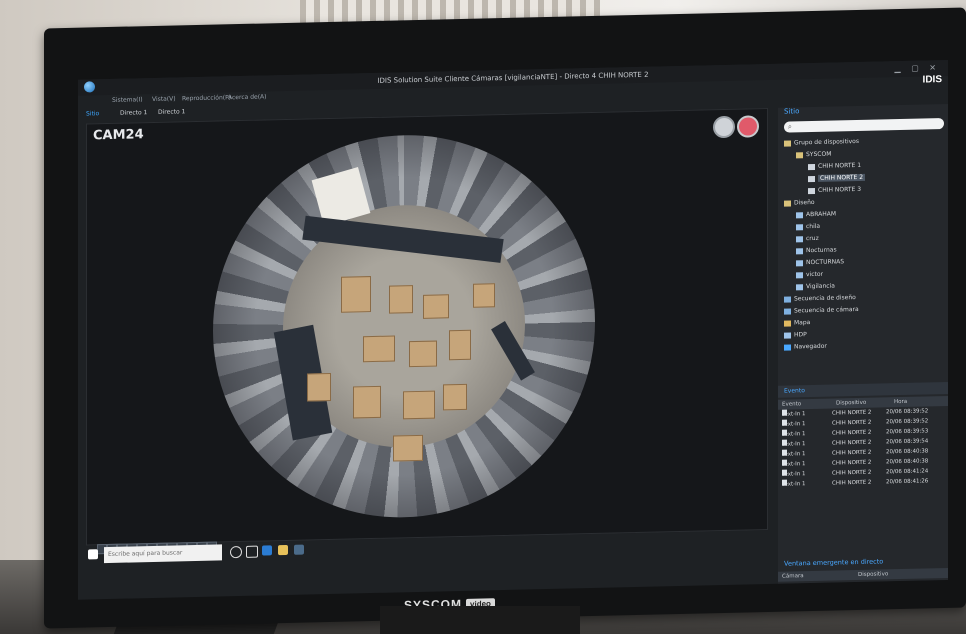 The image size is (966, 634). Describe the element at coordinates (127, 100) in the screenshot. I see `menu-sistema: Sistema(I)` at that location.